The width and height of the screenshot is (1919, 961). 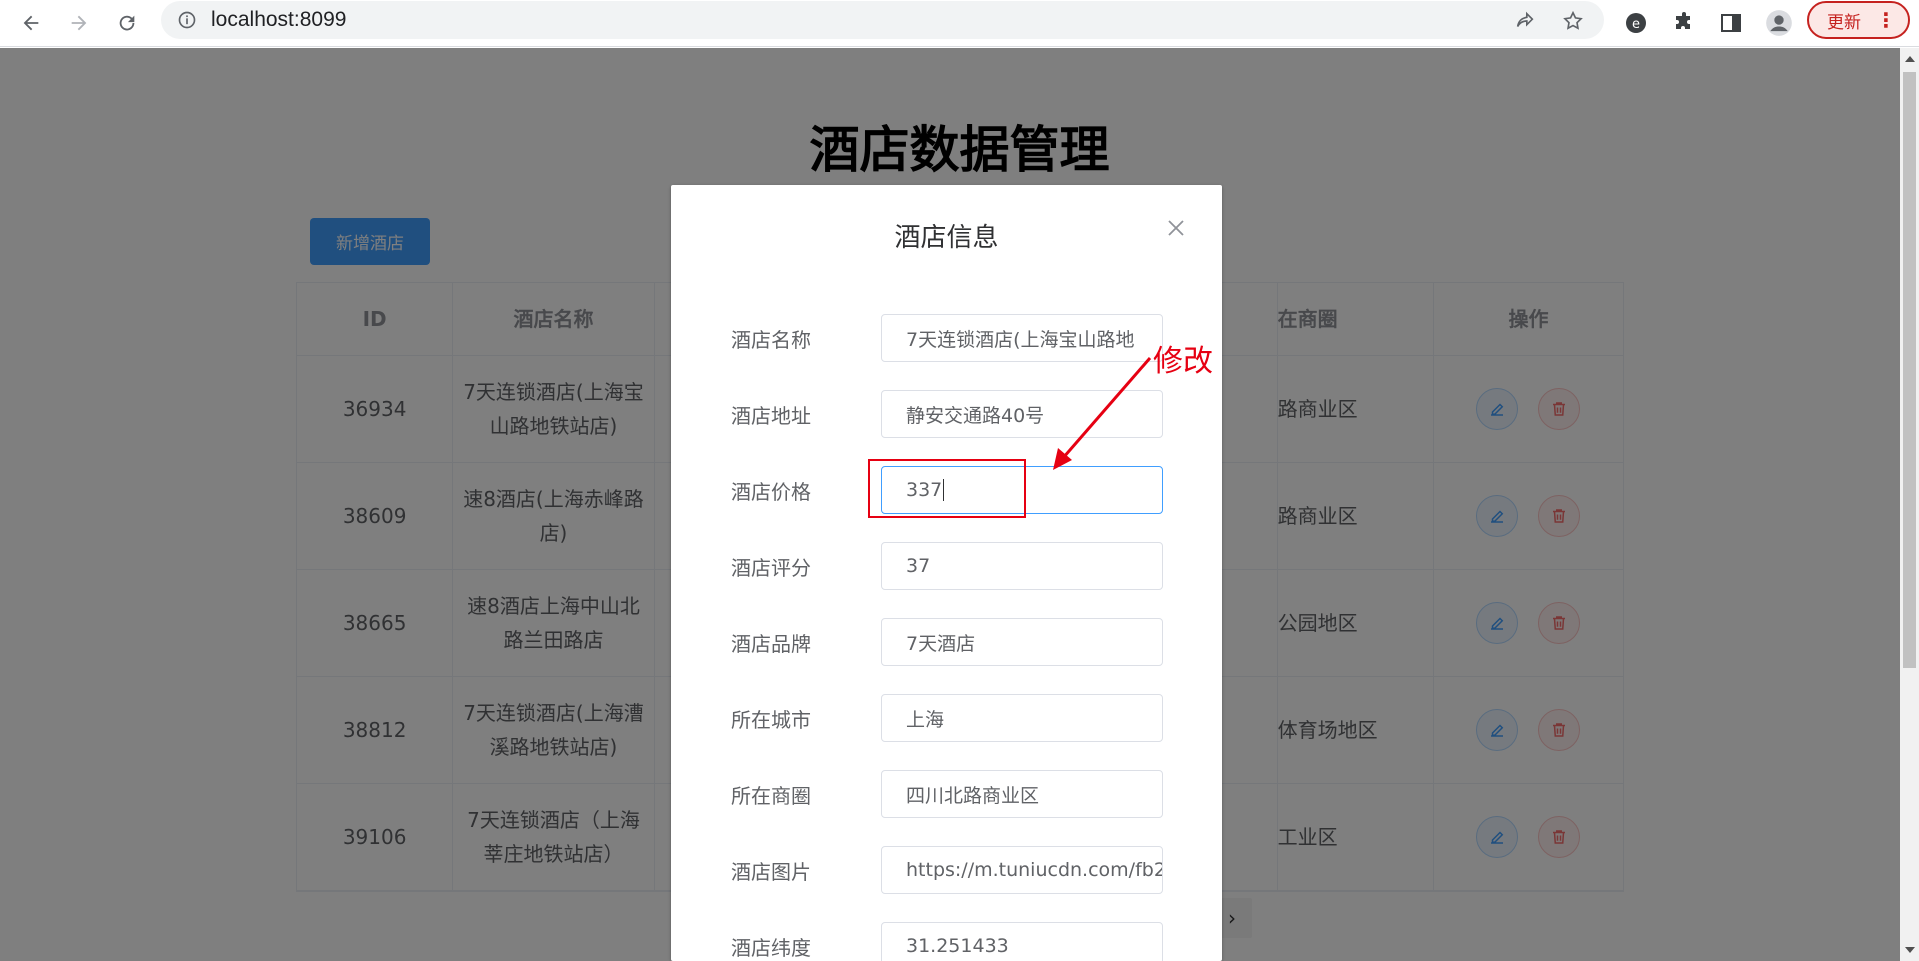 I want to click on field-label: 酒店纬度, so click(x=771, y=948).